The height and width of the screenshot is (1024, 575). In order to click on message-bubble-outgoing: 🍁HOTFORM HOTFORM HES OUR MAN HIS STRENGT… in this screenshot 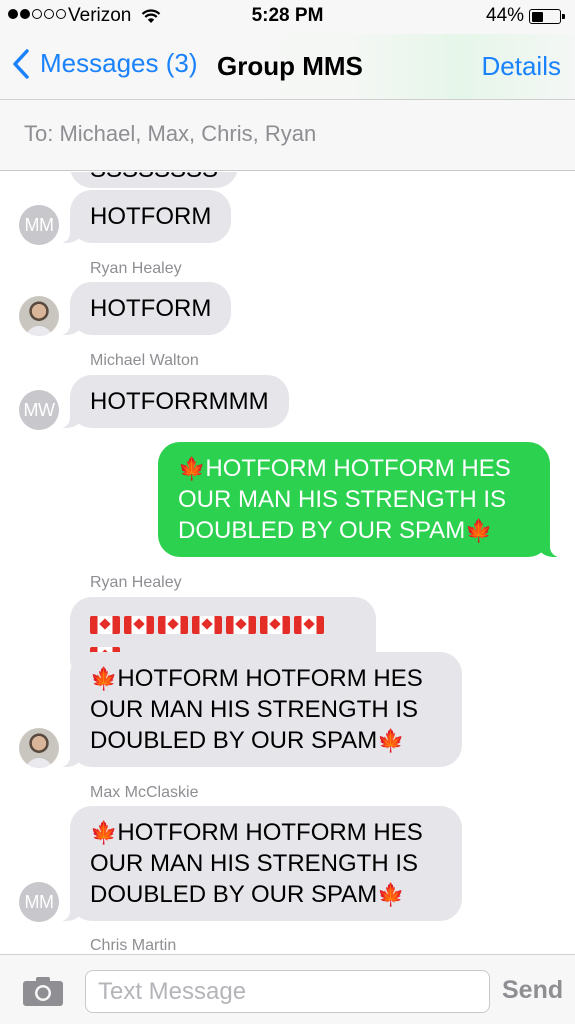, I will do `click(359, 499)`.